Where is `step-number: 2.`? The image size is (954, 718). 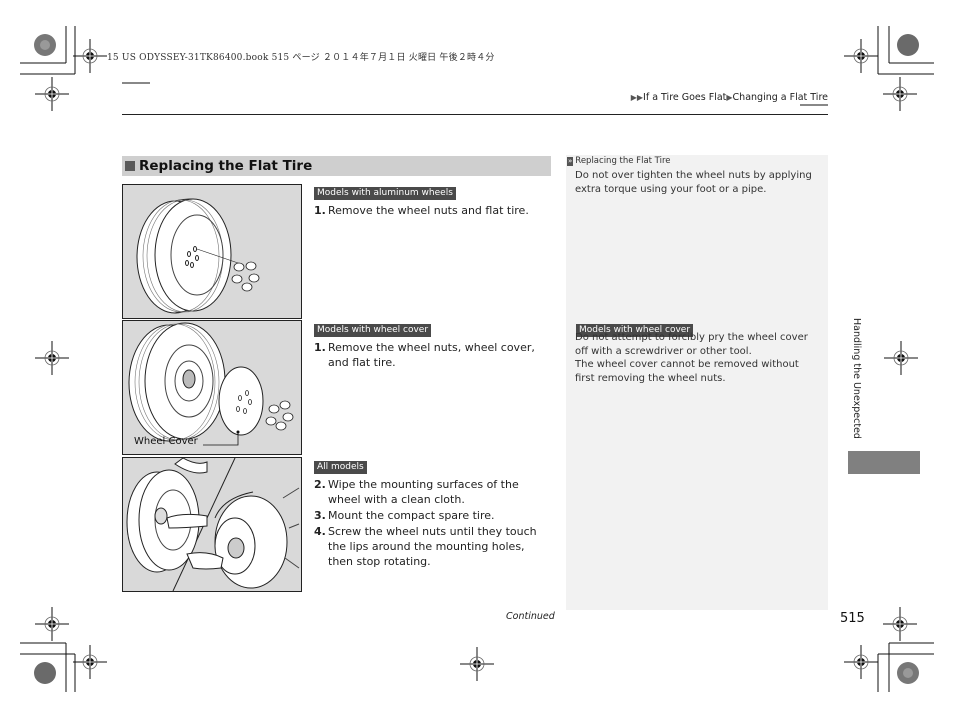 step-number: 2. is located at coordinates (320, 484).